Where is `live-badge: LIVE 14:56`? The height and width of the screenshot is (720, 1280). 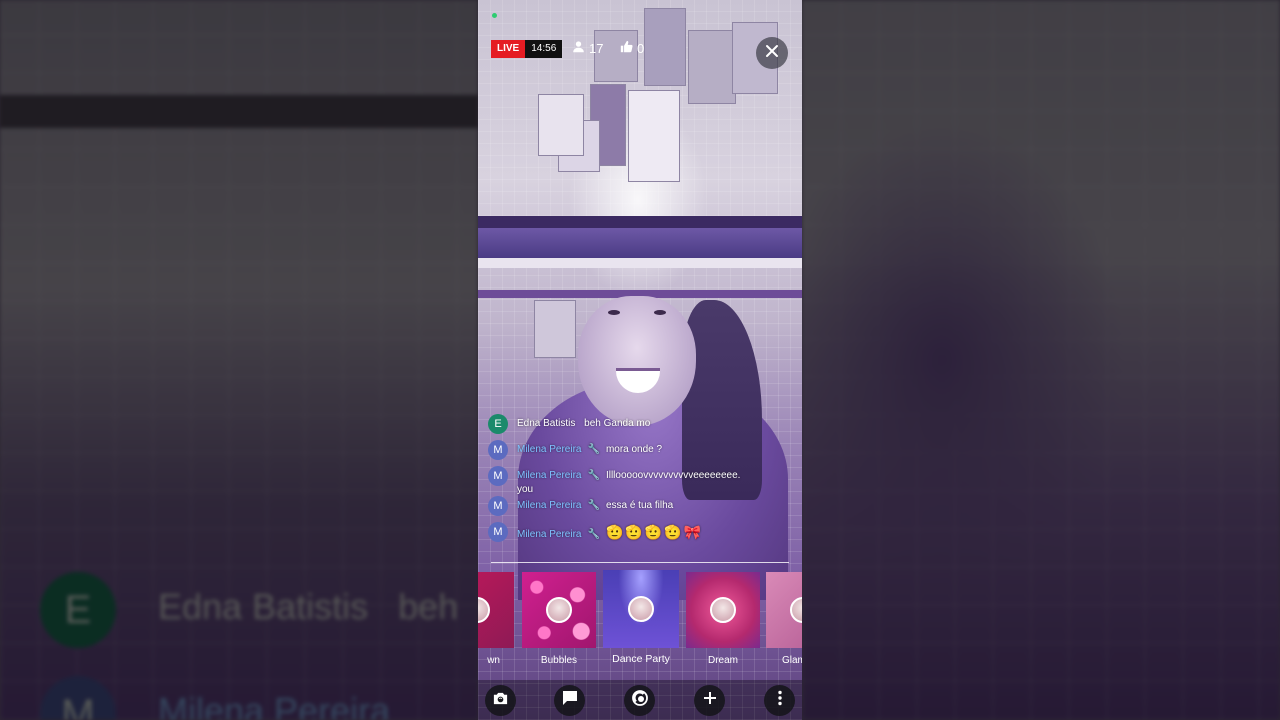 live-badge: LIVE 14:56 is located at coordinates (527, 49).